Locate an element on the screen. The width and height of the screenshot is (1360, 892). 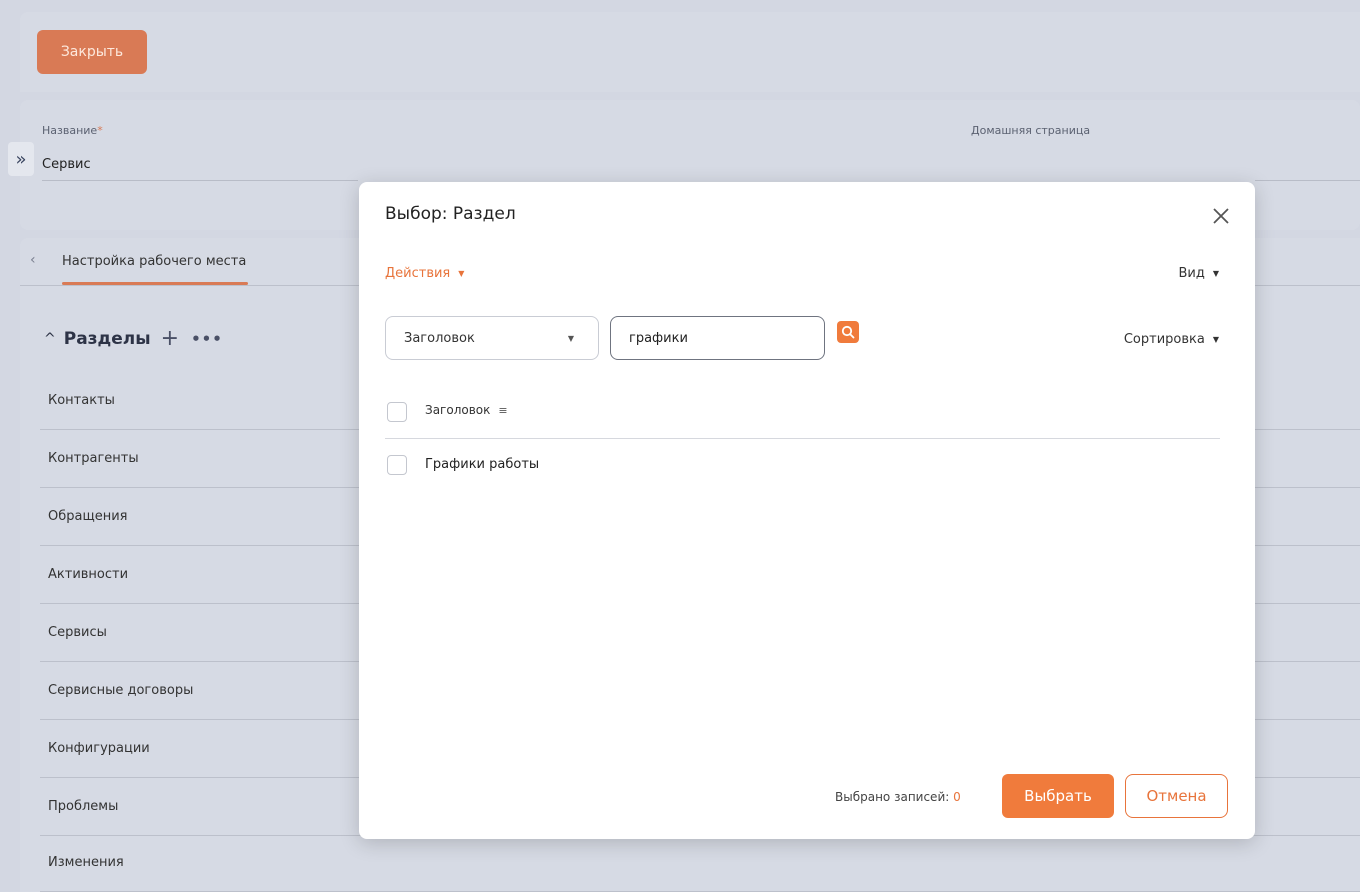
sections-header: ^ Разделы + ••• is located at coordinates (133, 338).